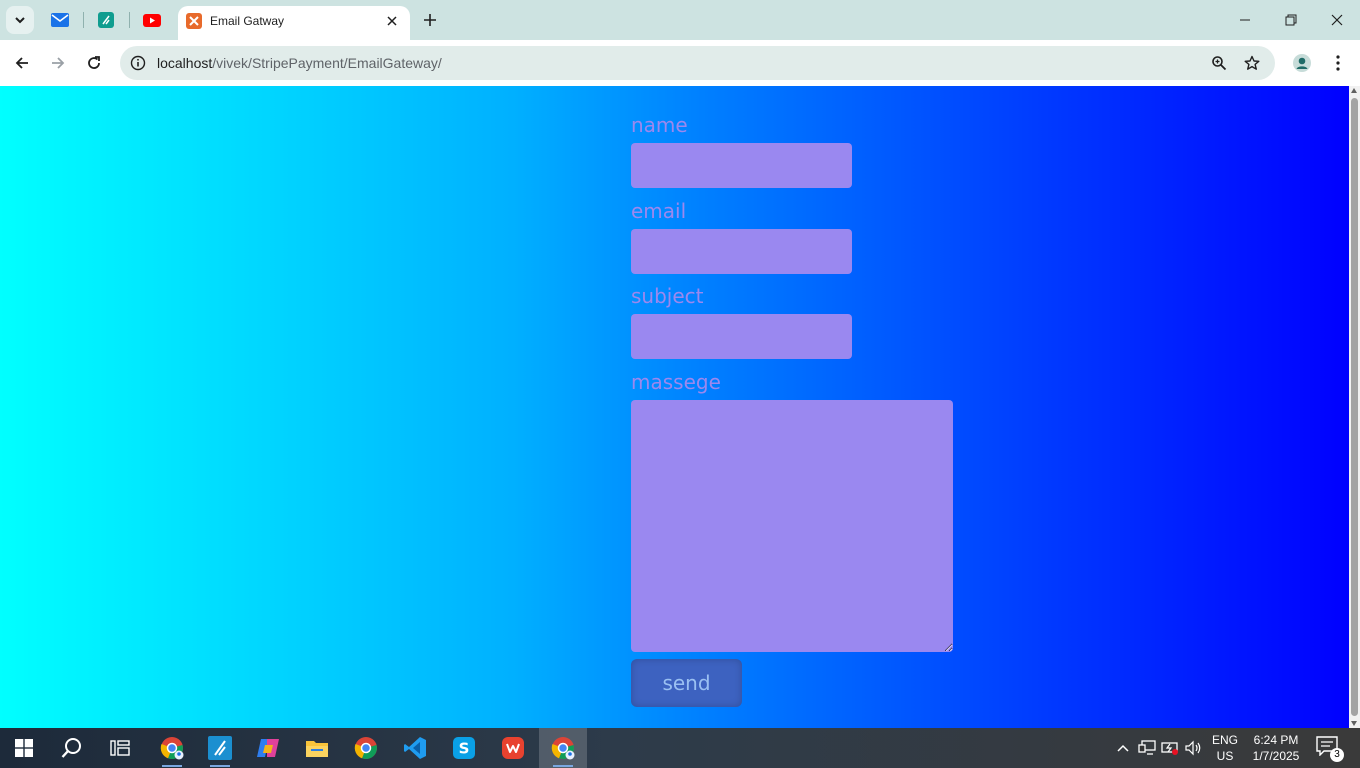  I want to click on taskbar-chrome-profile, so click(172, 748).